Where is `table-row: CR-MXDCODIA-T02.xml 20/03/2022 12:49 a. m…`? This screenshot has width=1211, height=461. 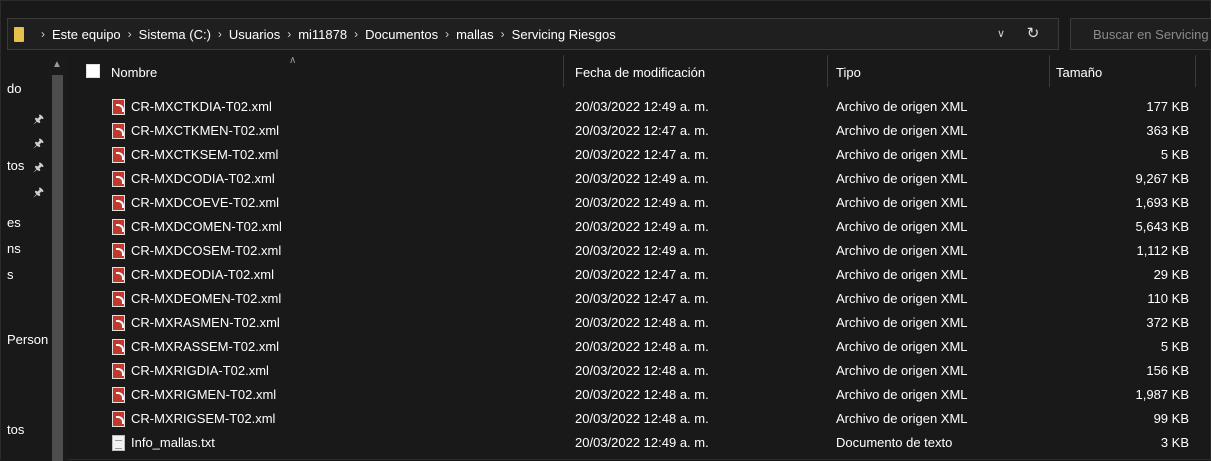 table-row: CR-MXDCODIA-T02.xml 20/03/2022 12:49 a. m… is located at coordinates (640, 179).